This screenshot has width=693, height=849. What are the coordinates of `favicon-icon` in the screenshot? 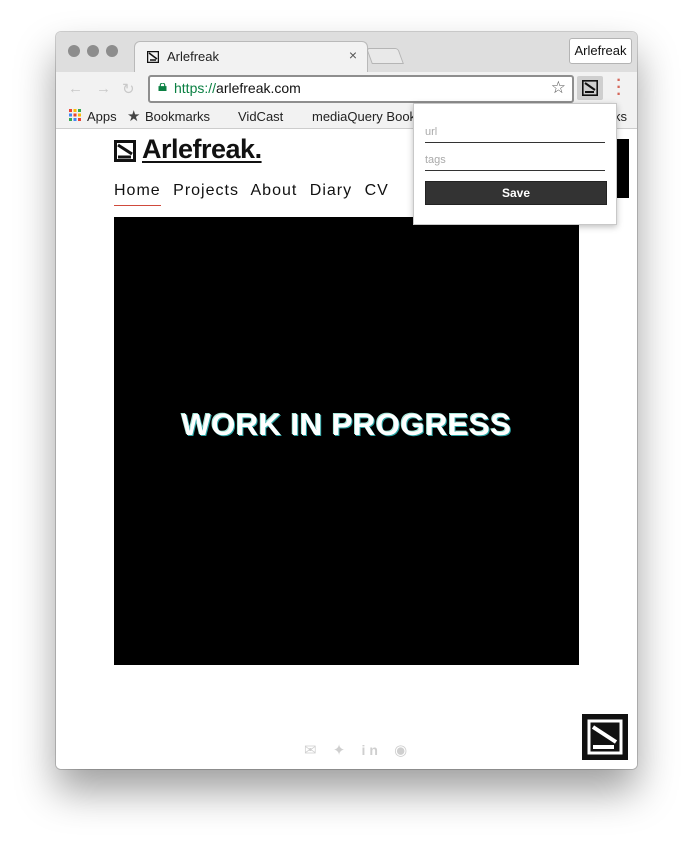 It's located at (153, 57).